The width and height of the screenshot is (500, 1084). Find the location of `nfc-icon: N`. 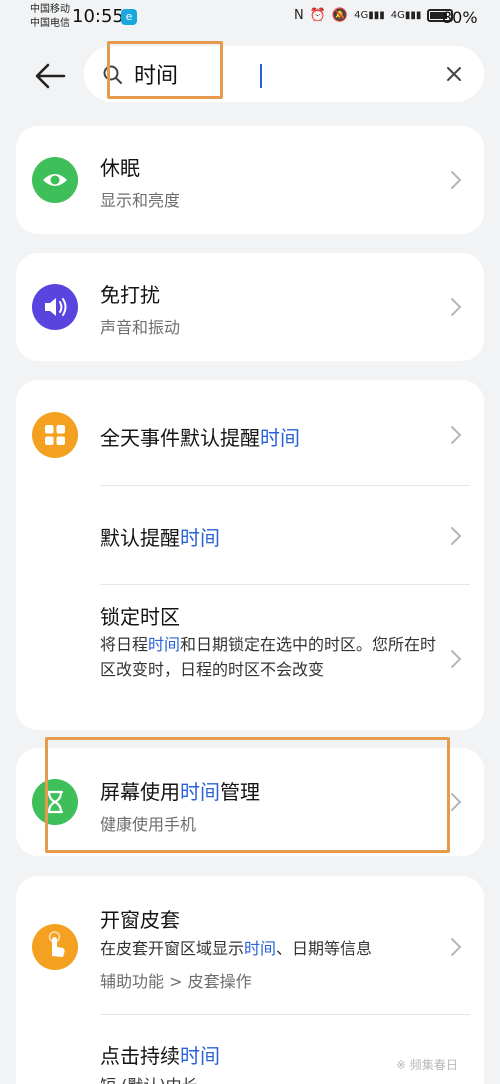

nfc-icon: N is located at coordinates (299, 15).